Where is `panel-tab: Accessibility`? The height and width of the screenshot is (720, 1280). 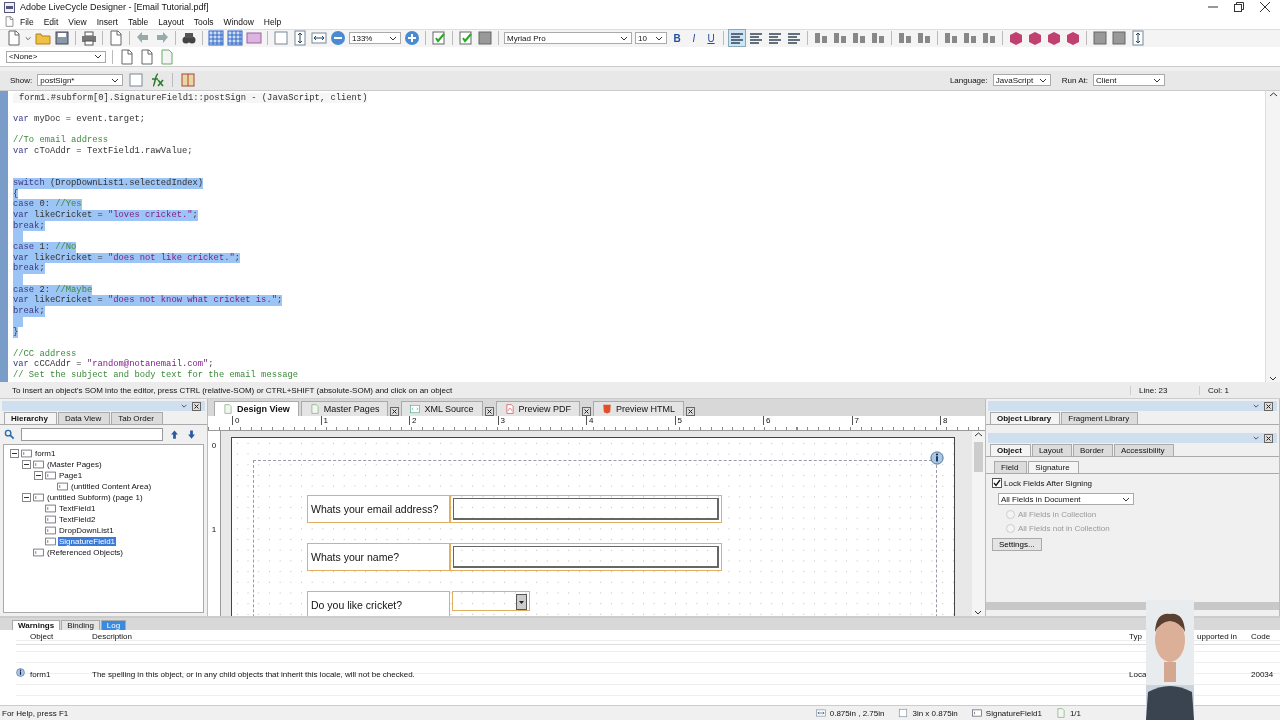
panel-tab: Accessibility is located at coordinates (1143, 450).